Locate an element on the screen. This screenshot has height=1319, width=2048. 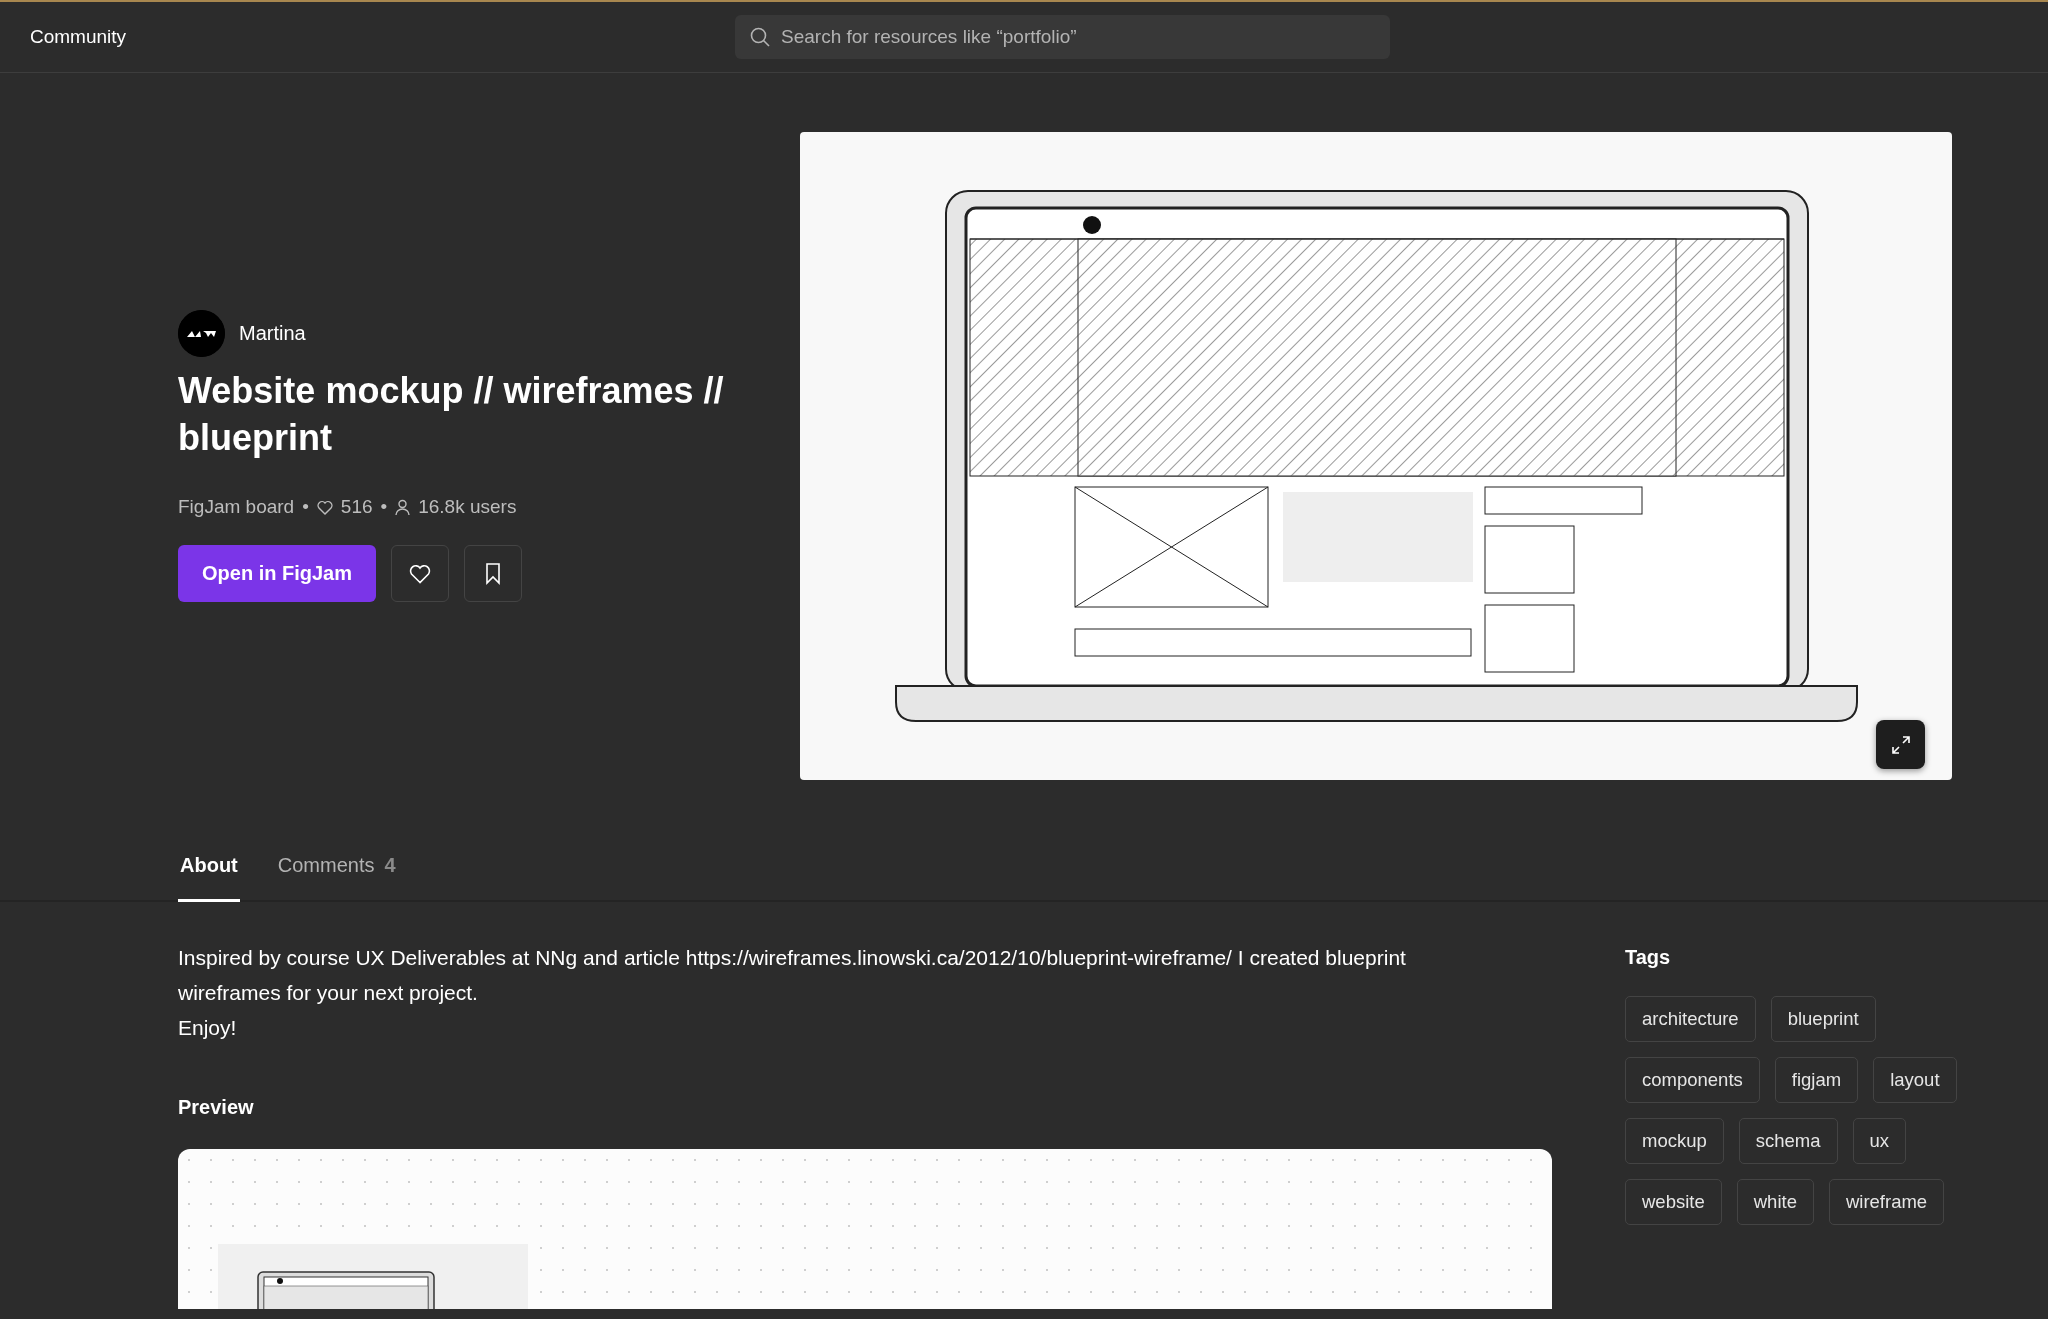
tag-chip: figjam is located at coordinates (1816, 1080).